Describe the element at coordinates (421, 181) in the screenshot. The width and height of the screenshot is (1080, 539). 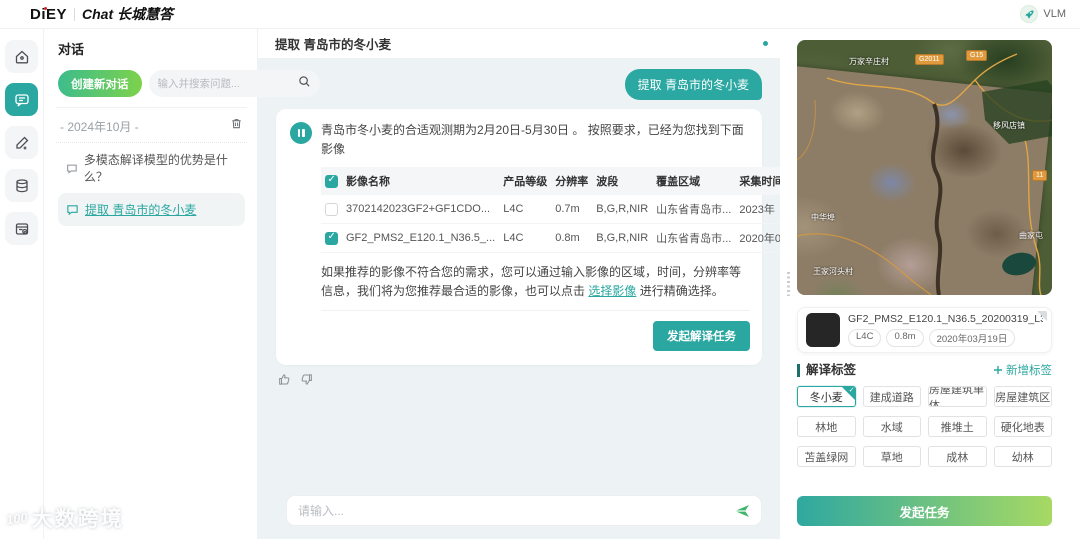
I see `column-header: 影像名称` at that location.